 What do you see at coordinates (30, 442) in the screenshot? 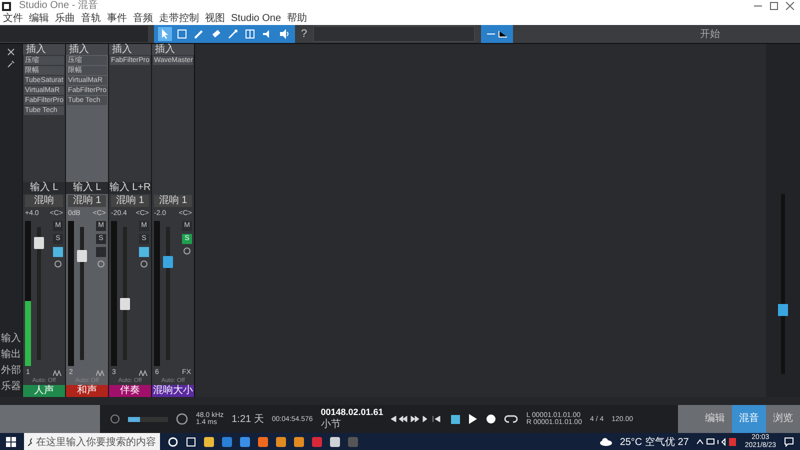
I see `search-icon` at bounding box center [30, 442].